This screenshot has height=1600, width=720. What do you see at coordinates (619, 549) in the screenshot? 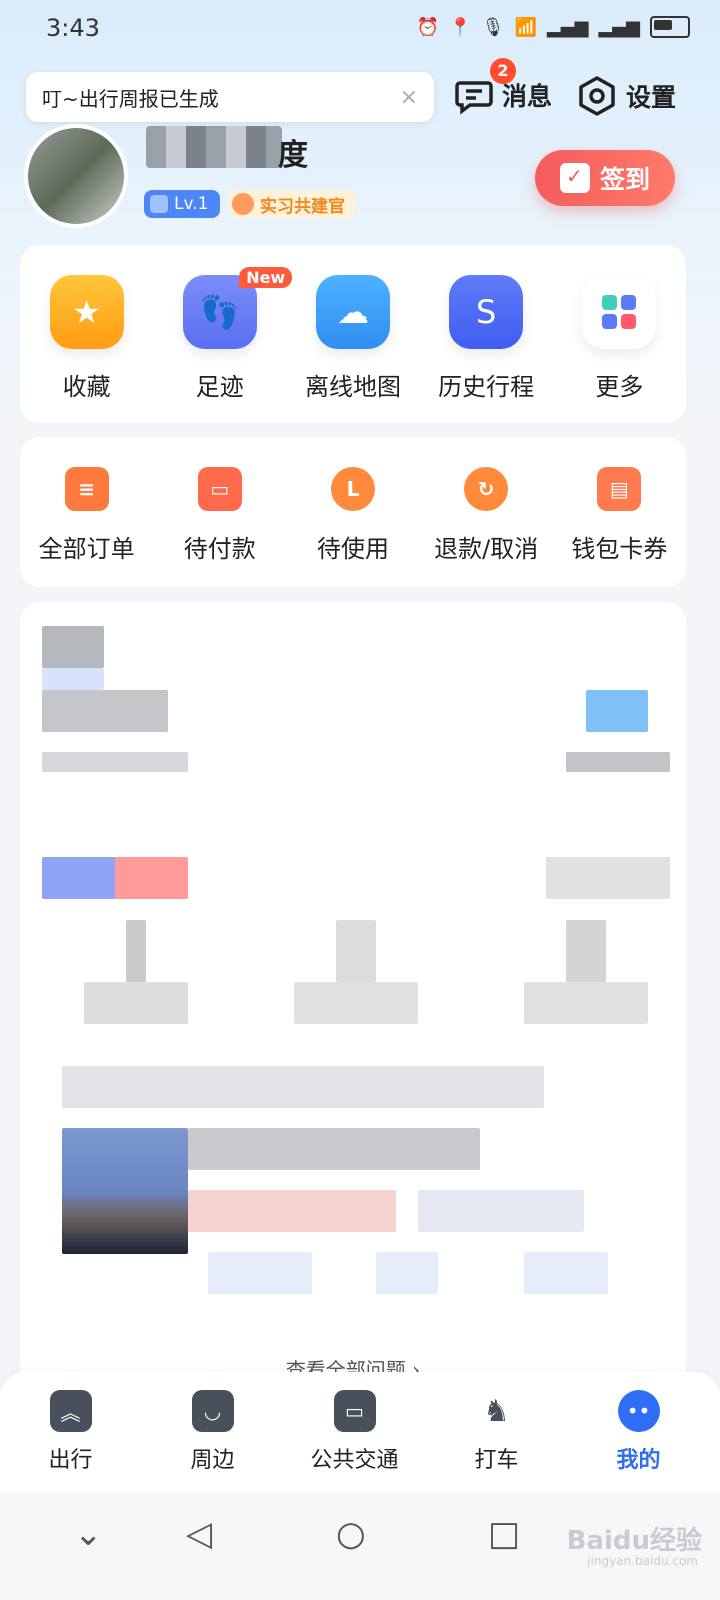
I see `order-label: 钱包卡券` at bounding box center [619, 549].